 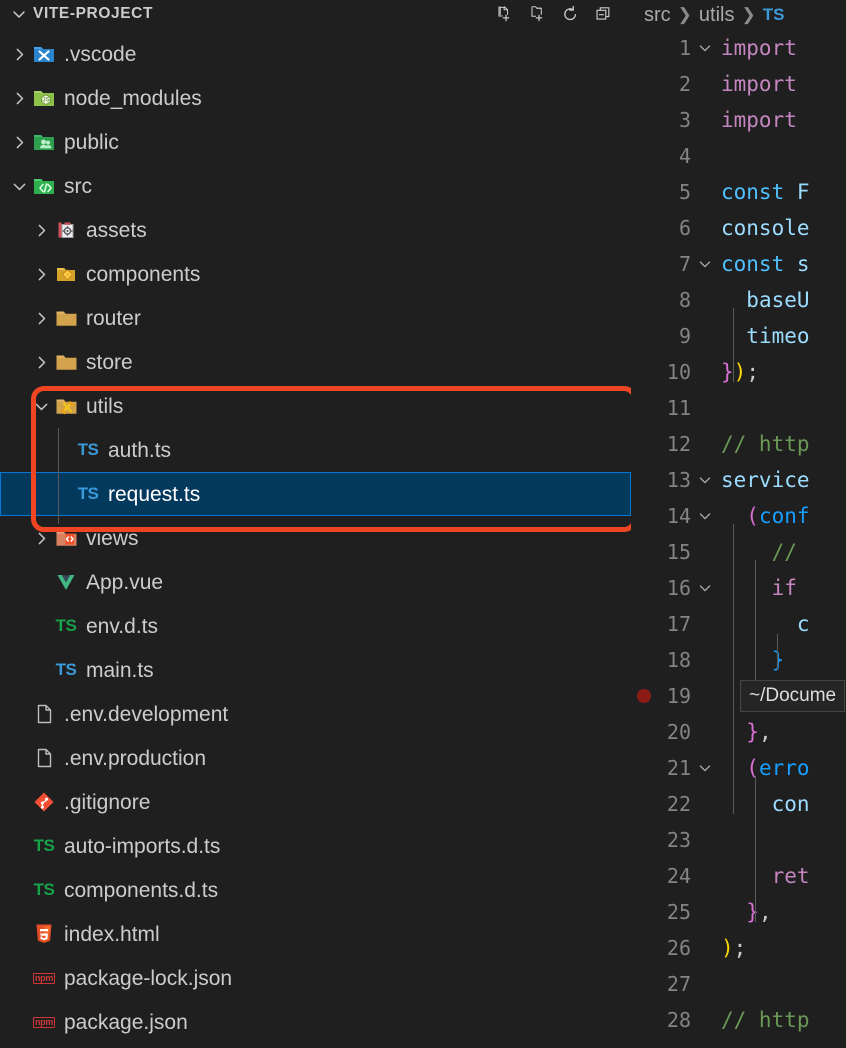 What do you see at coordinates (738, 408) in the screenshot?
I see `code-line: 11` at bounding box center [738, 408].